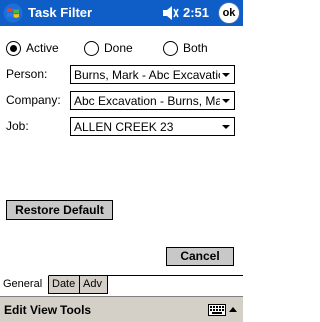 The image size is (320, 322). What do you see at coordinates (121, 309) in the screenshot?
I see `menu-bar: Edit View Tools` at bounding box center [121, 309].